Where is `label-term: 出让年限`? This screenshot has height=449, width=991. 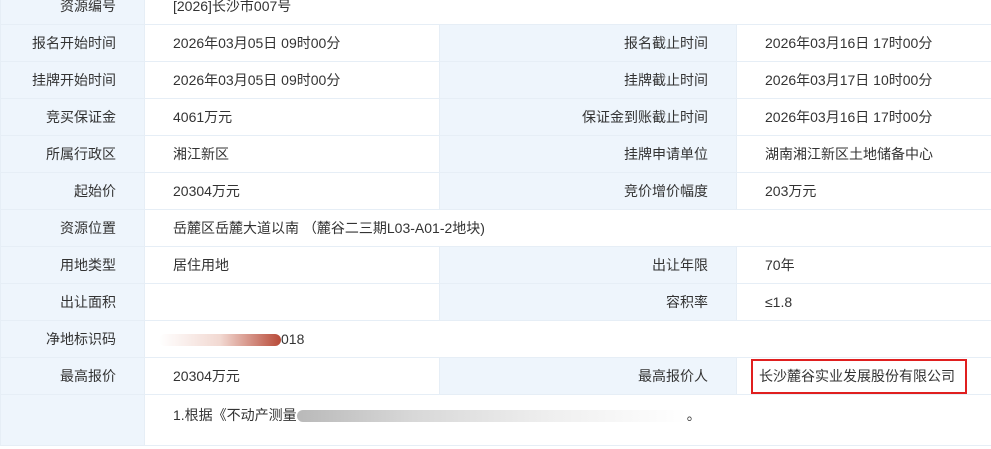
label-term: 出让年限 is located at coordinates (588, 265).